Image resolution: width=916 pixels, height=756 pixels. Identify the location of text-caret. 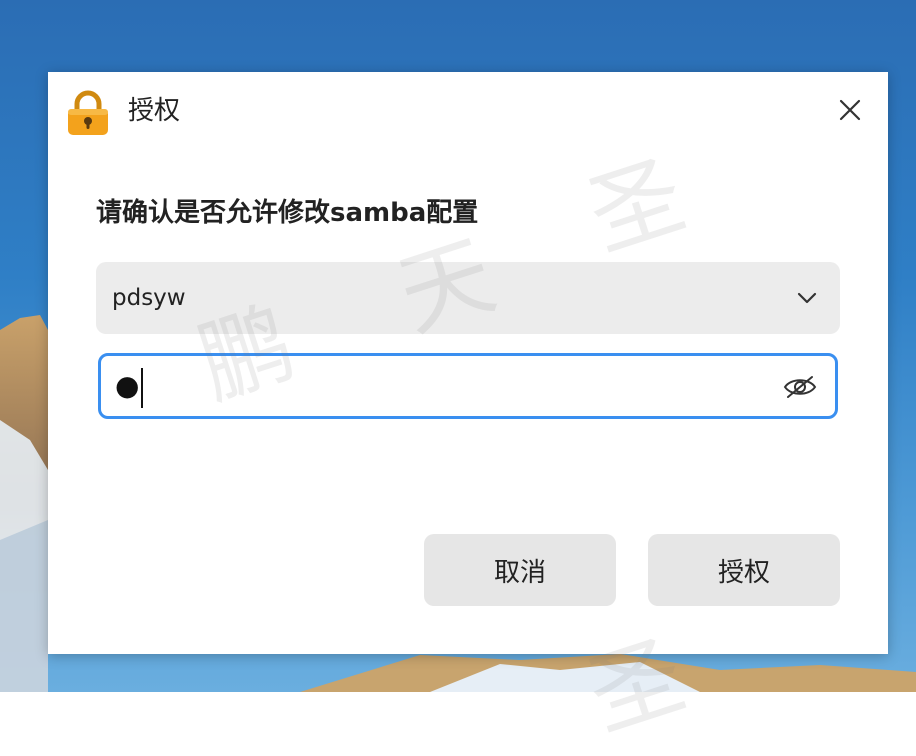
(142, 388).